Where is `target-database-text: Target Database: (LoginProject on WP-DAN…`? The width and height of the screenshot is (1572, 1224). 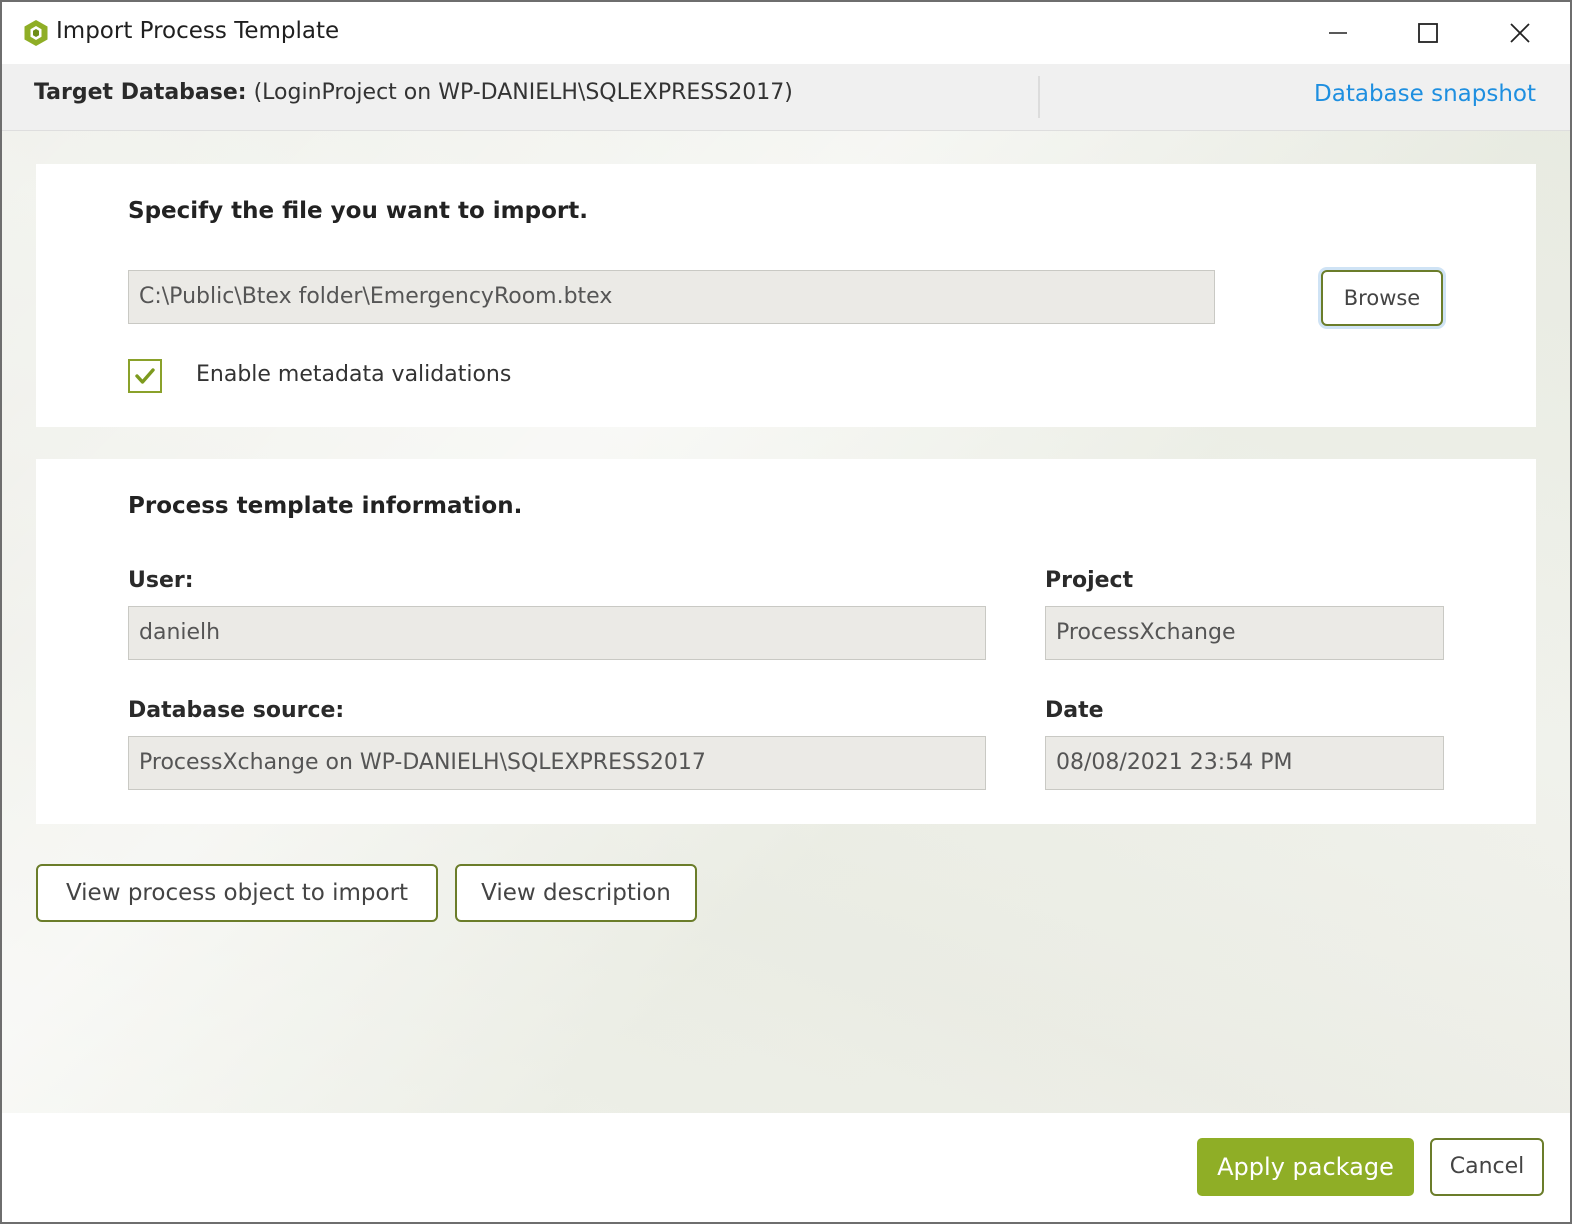 target-database-text: Target Database: (LoginProject on WP-DAN… is located at coordinates (413, 92).